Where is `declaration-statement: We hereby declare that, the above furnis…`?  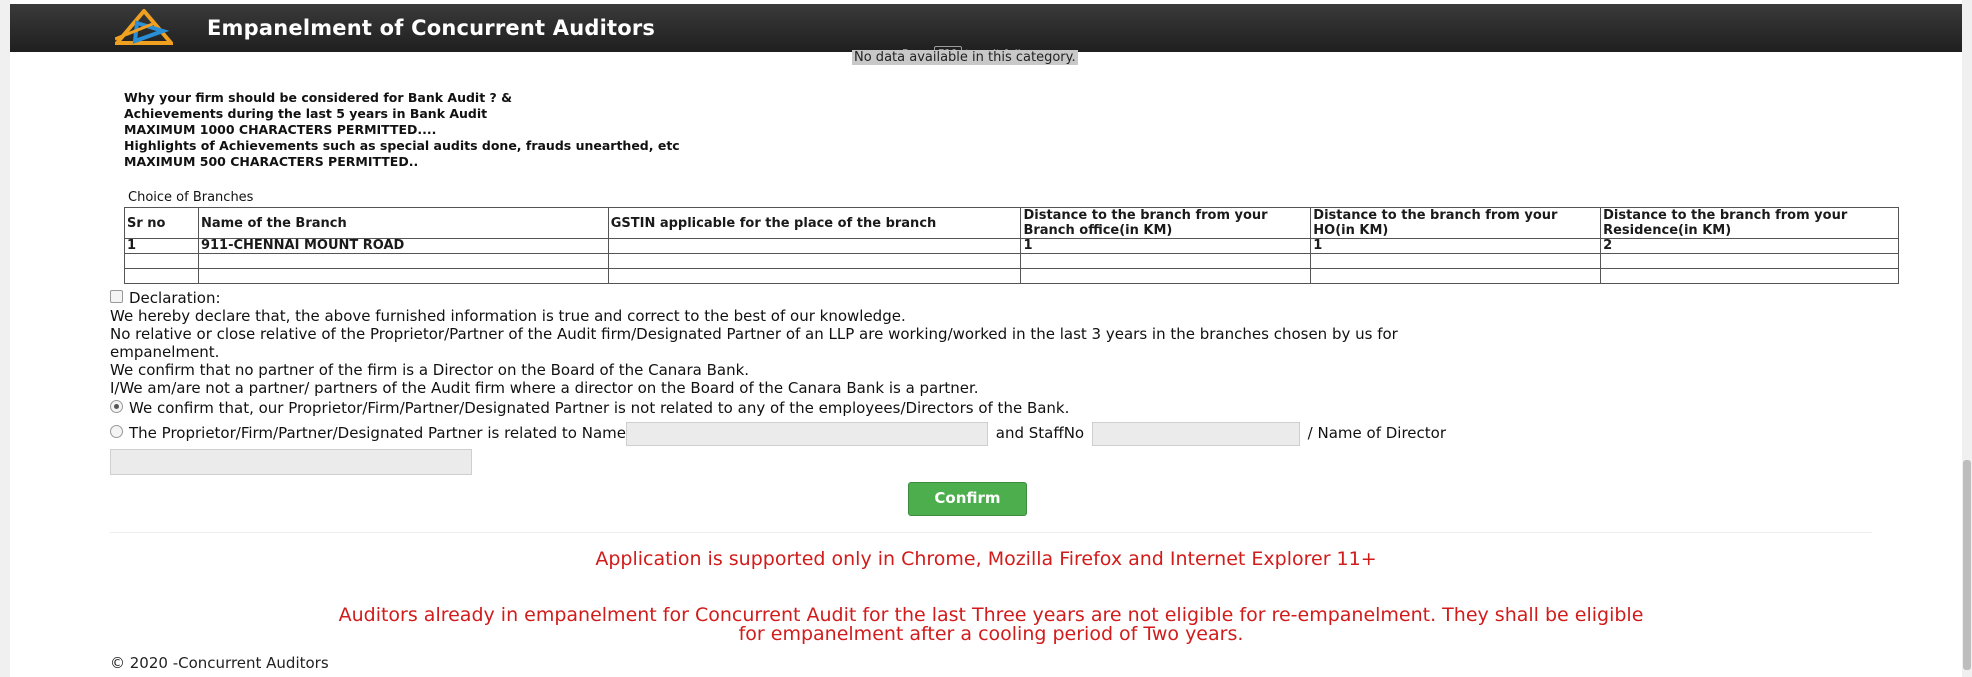 declaration-statement: We hereby declare that, the above furnis… is located at coordinates (508, 316).